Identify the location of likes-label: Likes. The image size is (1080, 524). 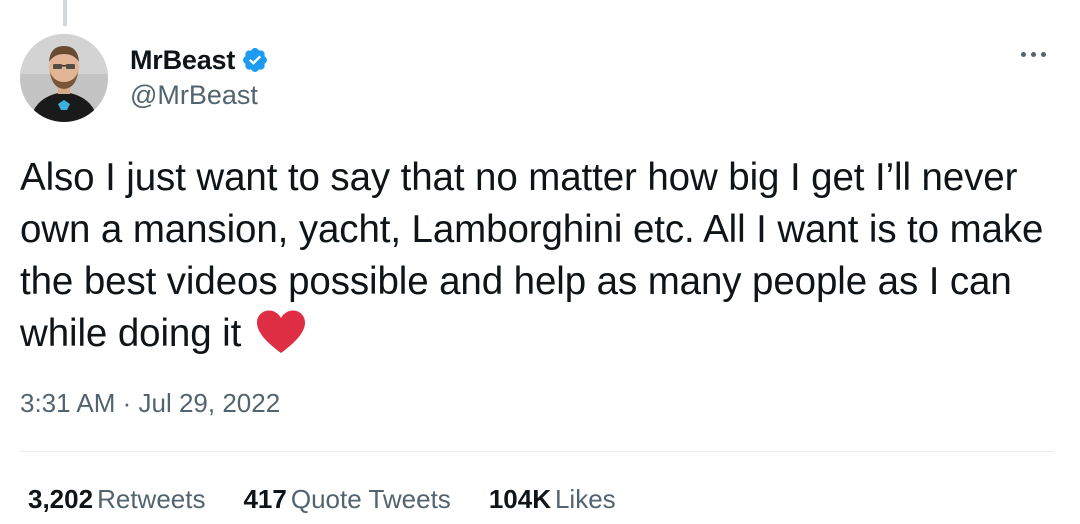
(585, 499).